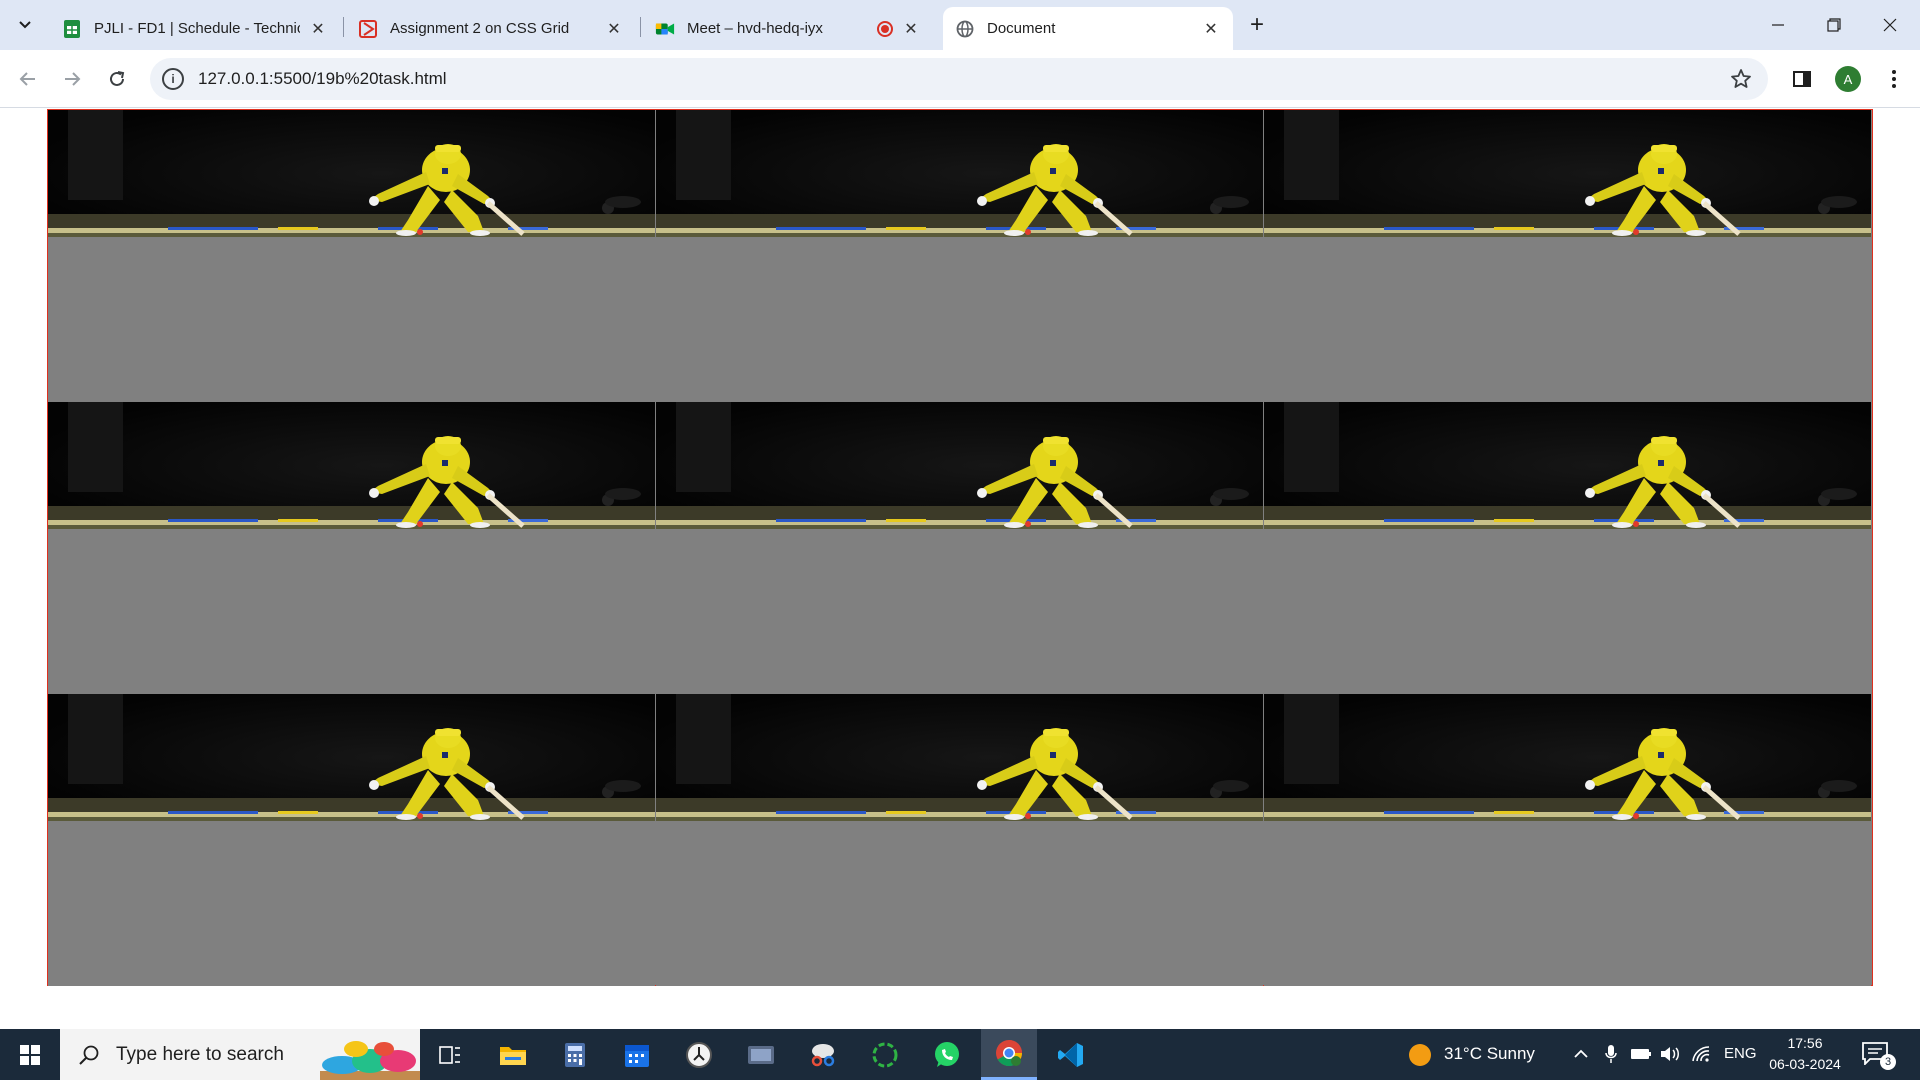  What do you see at coordinates (788, 28) in the screenshot?
I see `tab-meet: Meet – hvd-hedq-iyx ✕` at bounding box center [788, 28].